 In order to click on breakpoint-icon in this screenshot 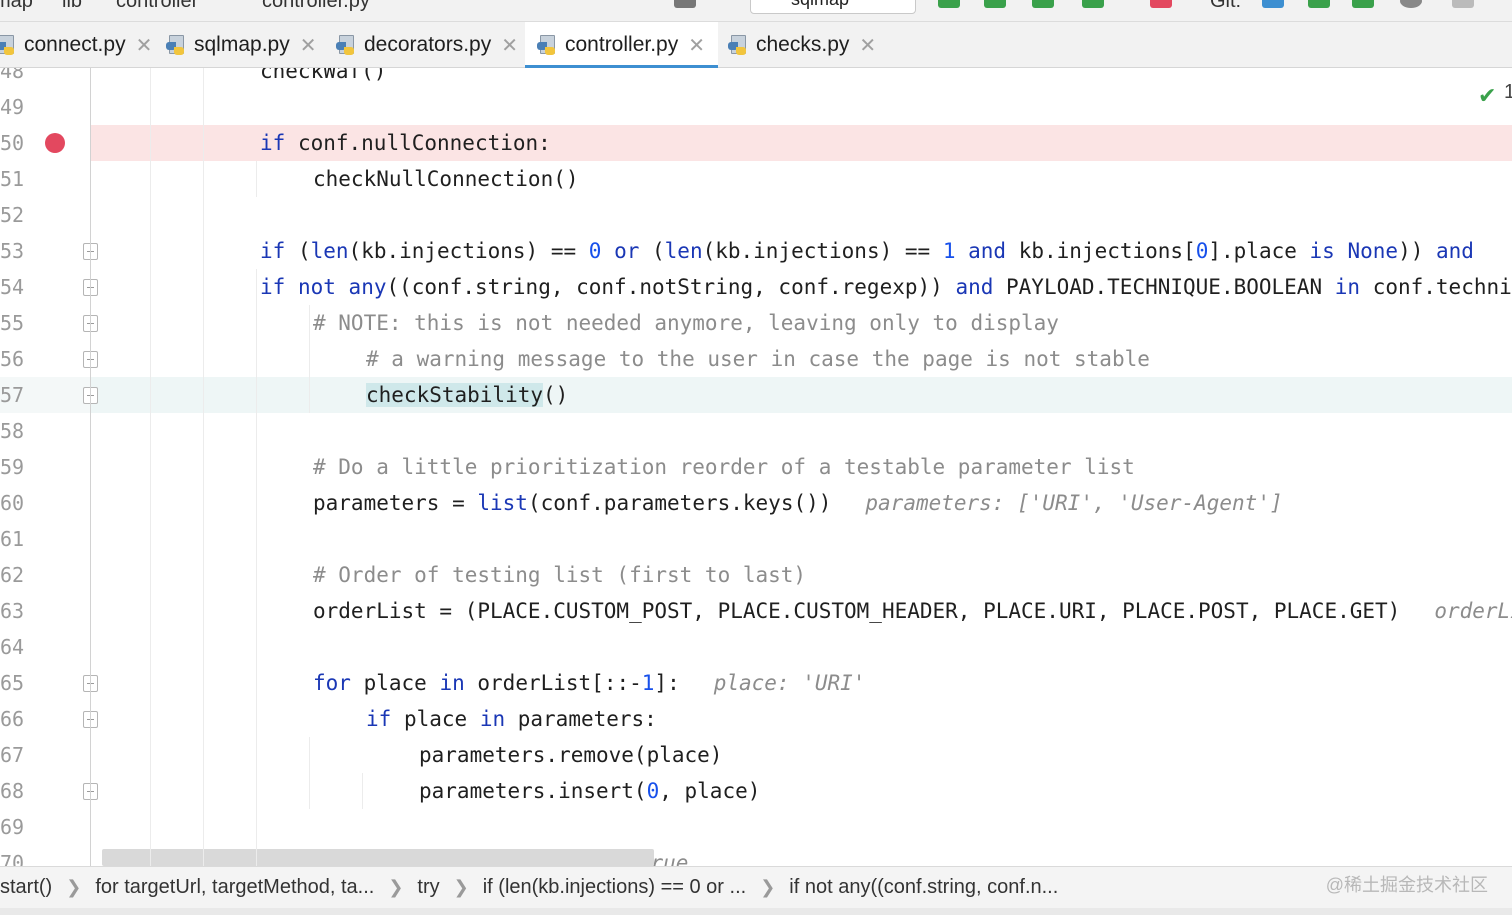, I will do `click(55, 143)`.